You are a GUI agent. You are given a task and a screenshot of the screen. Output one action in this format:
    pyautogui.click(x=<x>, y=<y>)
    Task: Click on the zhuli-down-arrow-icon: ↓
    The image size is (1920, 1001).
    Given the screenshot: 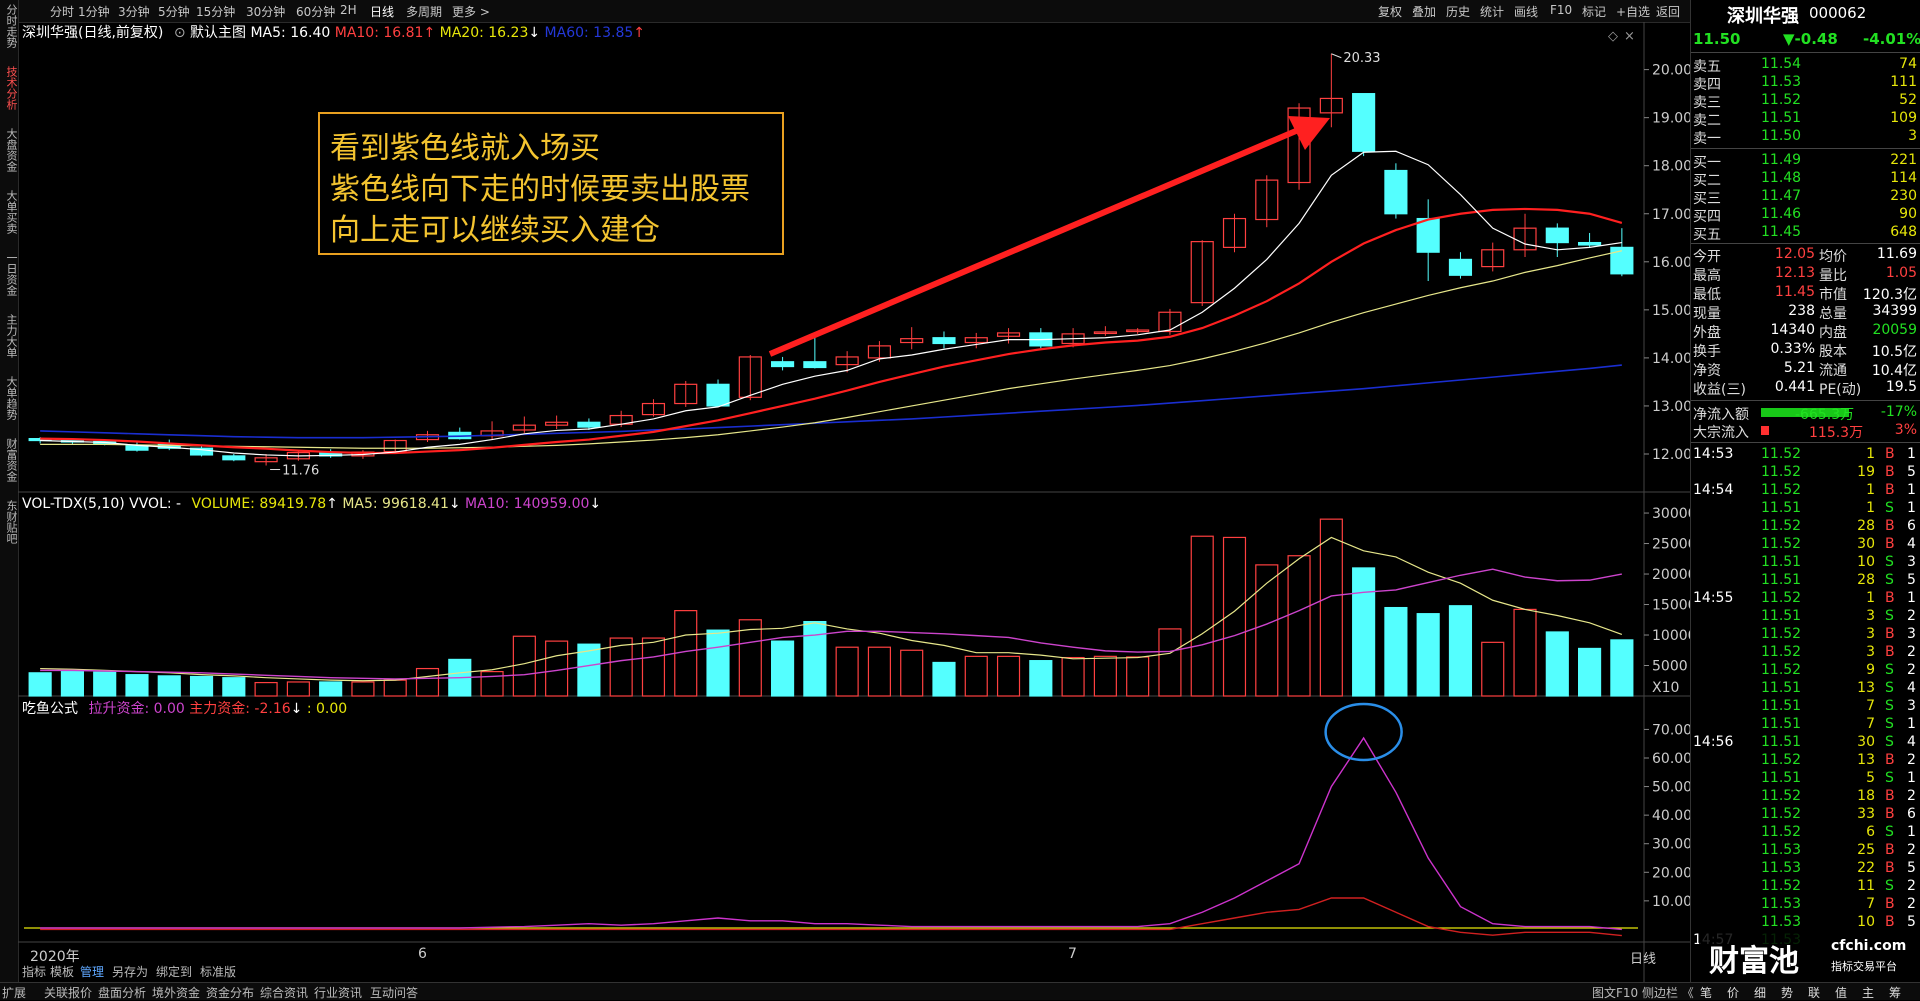 What is the action you would take?
    pyautogui.click(x=296, y=709)
    